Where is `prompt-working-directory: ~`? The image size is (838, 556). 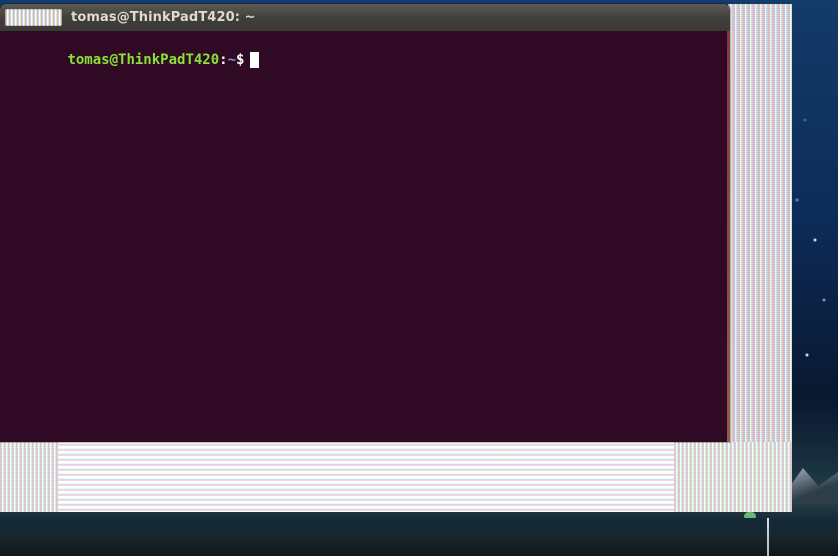
prompt-working-directory: ~ is located at coordinates (232, 60).